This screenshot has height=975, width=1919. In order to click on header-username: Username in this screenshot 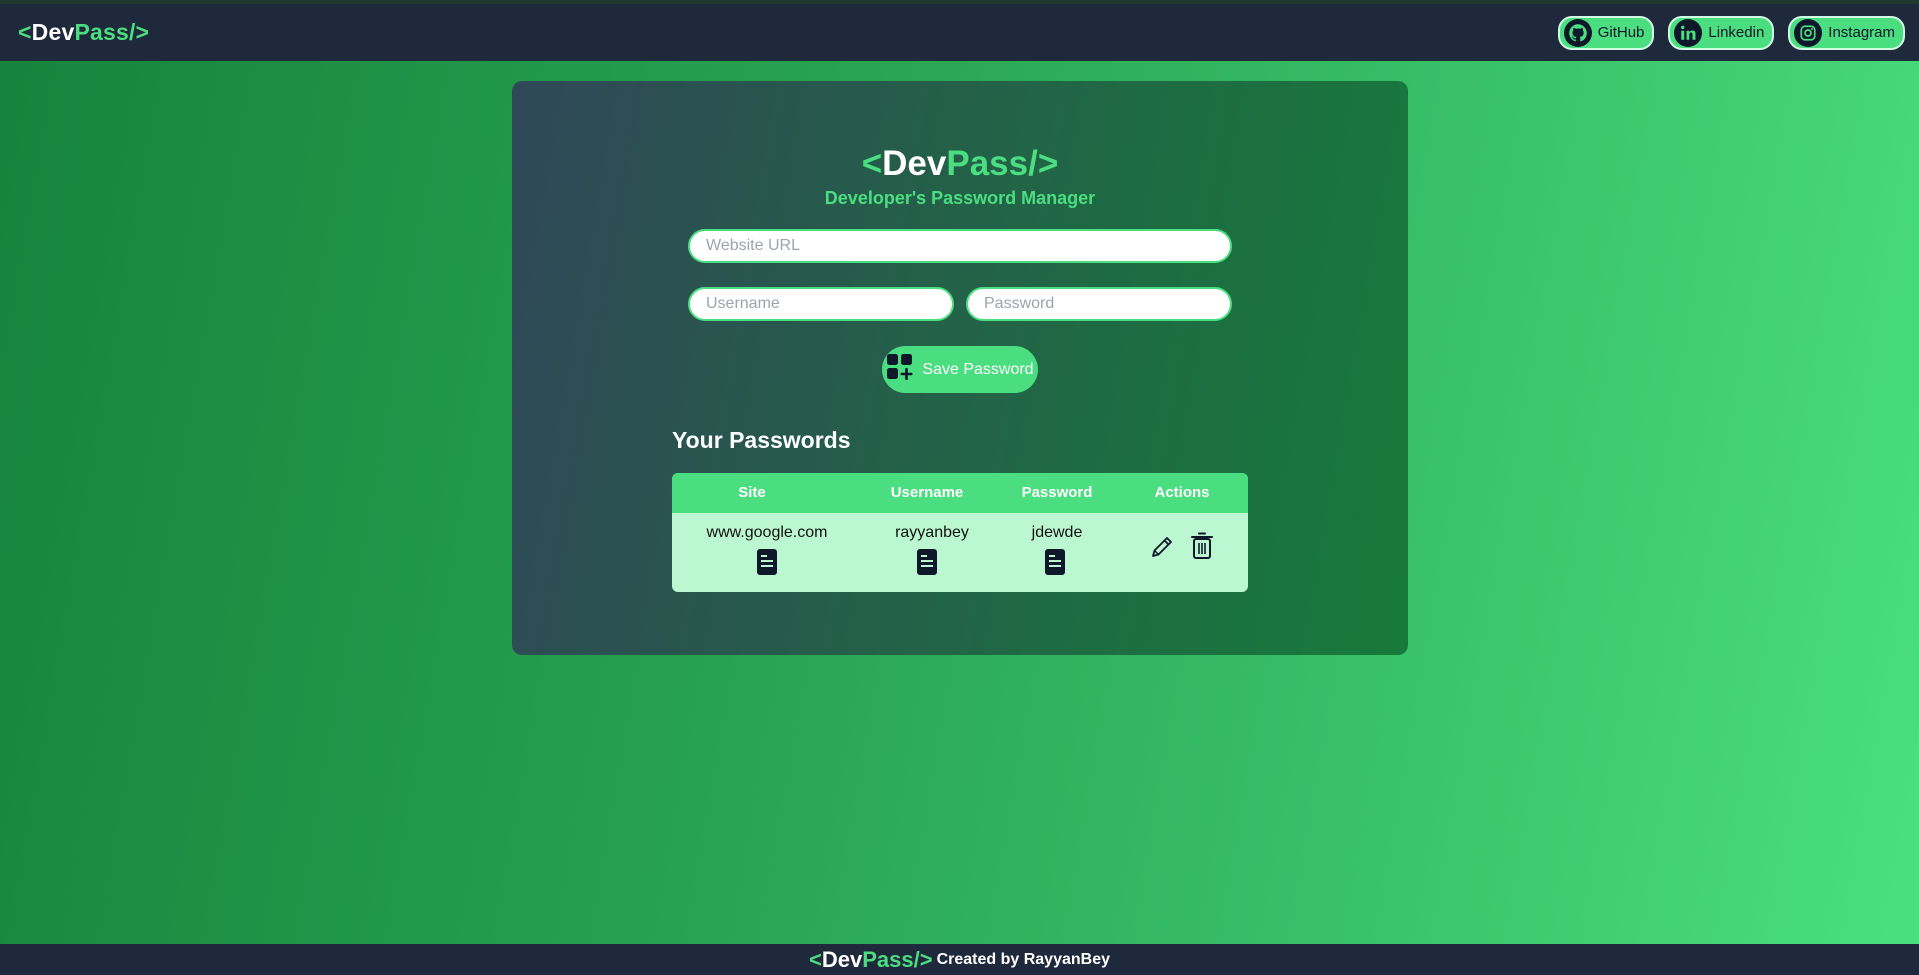, I will do `click(927, 492)`.